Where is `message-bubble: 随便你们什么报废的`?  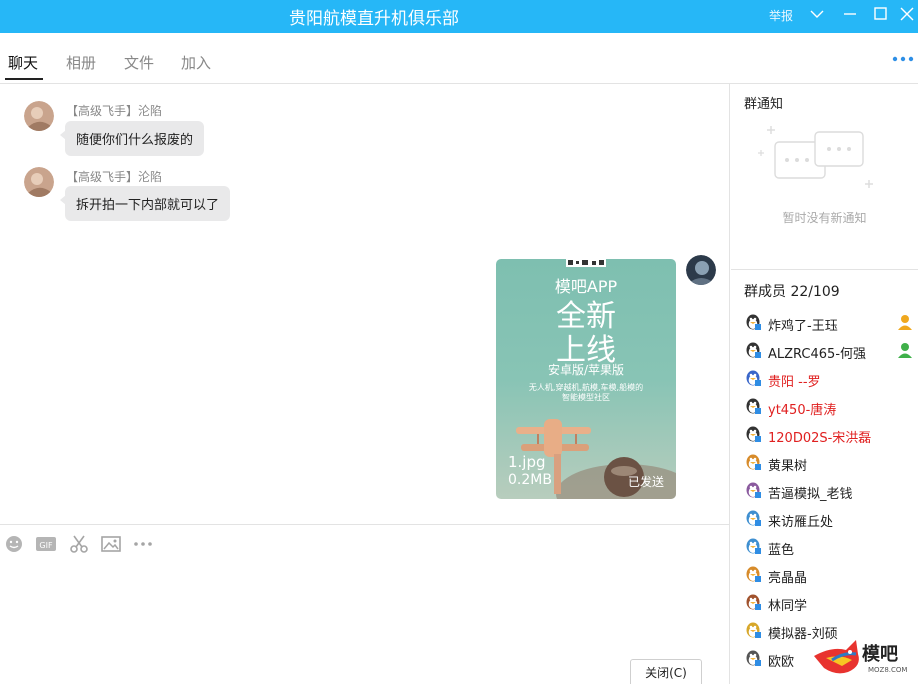 message-bubble: 随便你们什么报废的 is located at coordinates (132, 138).